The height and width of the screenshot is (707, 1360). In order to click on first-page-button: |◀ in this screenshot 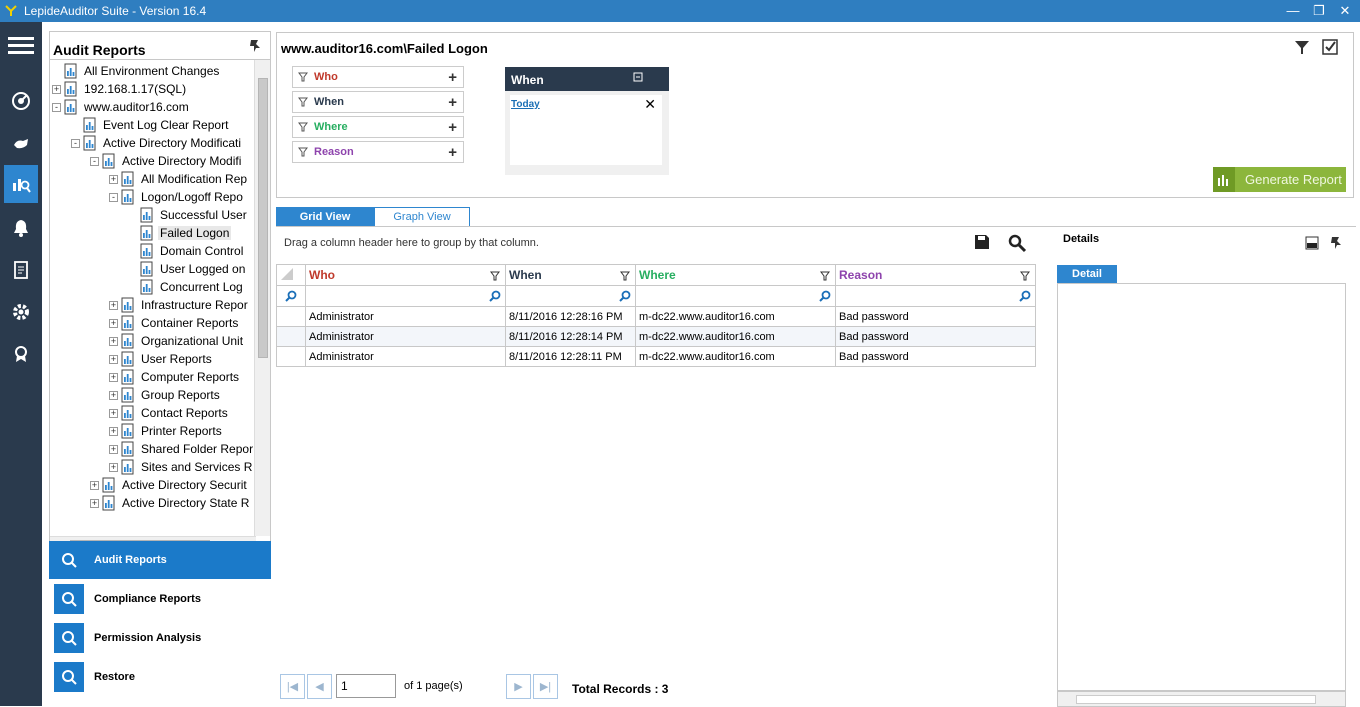, I will do `click(292, 686)`.